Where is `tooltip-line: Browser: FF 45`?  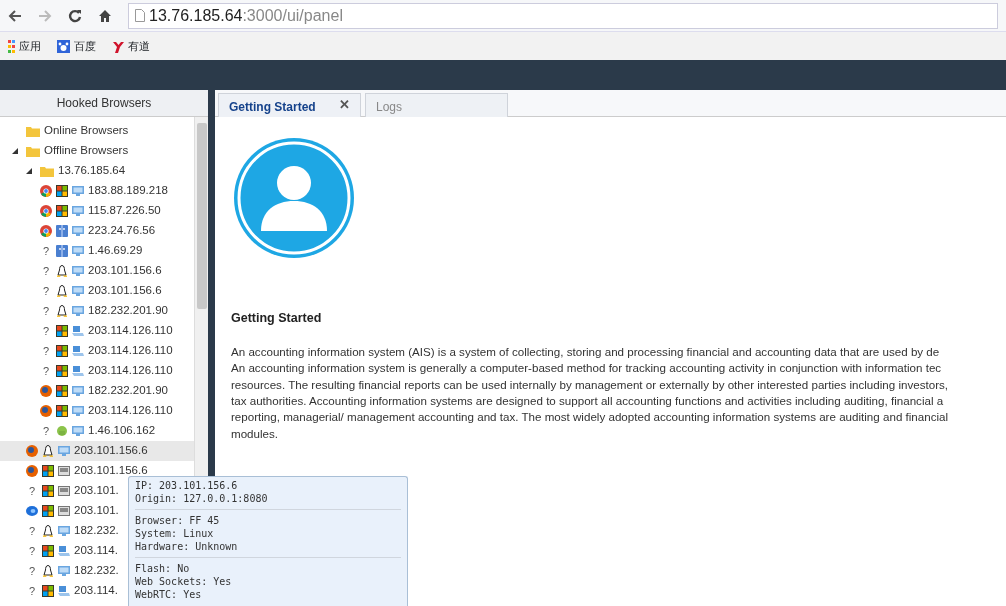
tooltip-line: Browser: FF 45 is located at coordinates (178, 520).